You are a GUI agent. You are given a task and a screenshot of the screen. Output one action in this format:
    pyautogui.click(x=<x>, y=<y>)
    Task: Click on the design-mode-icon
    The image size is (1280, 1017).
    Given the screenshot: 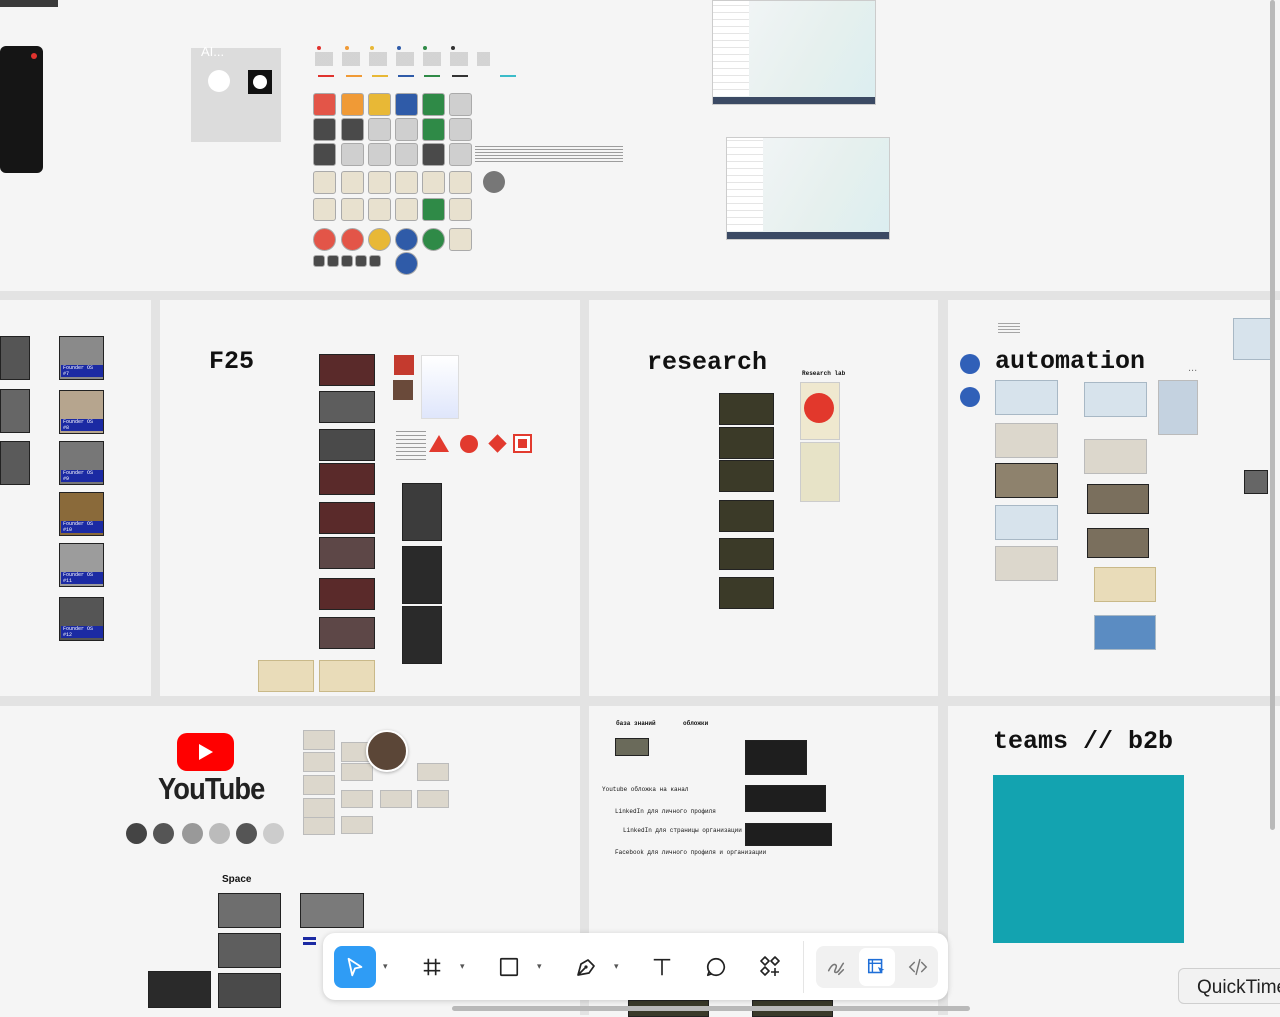 What is the action you would take?
    pyautogui.click(x=876, y=966)
    